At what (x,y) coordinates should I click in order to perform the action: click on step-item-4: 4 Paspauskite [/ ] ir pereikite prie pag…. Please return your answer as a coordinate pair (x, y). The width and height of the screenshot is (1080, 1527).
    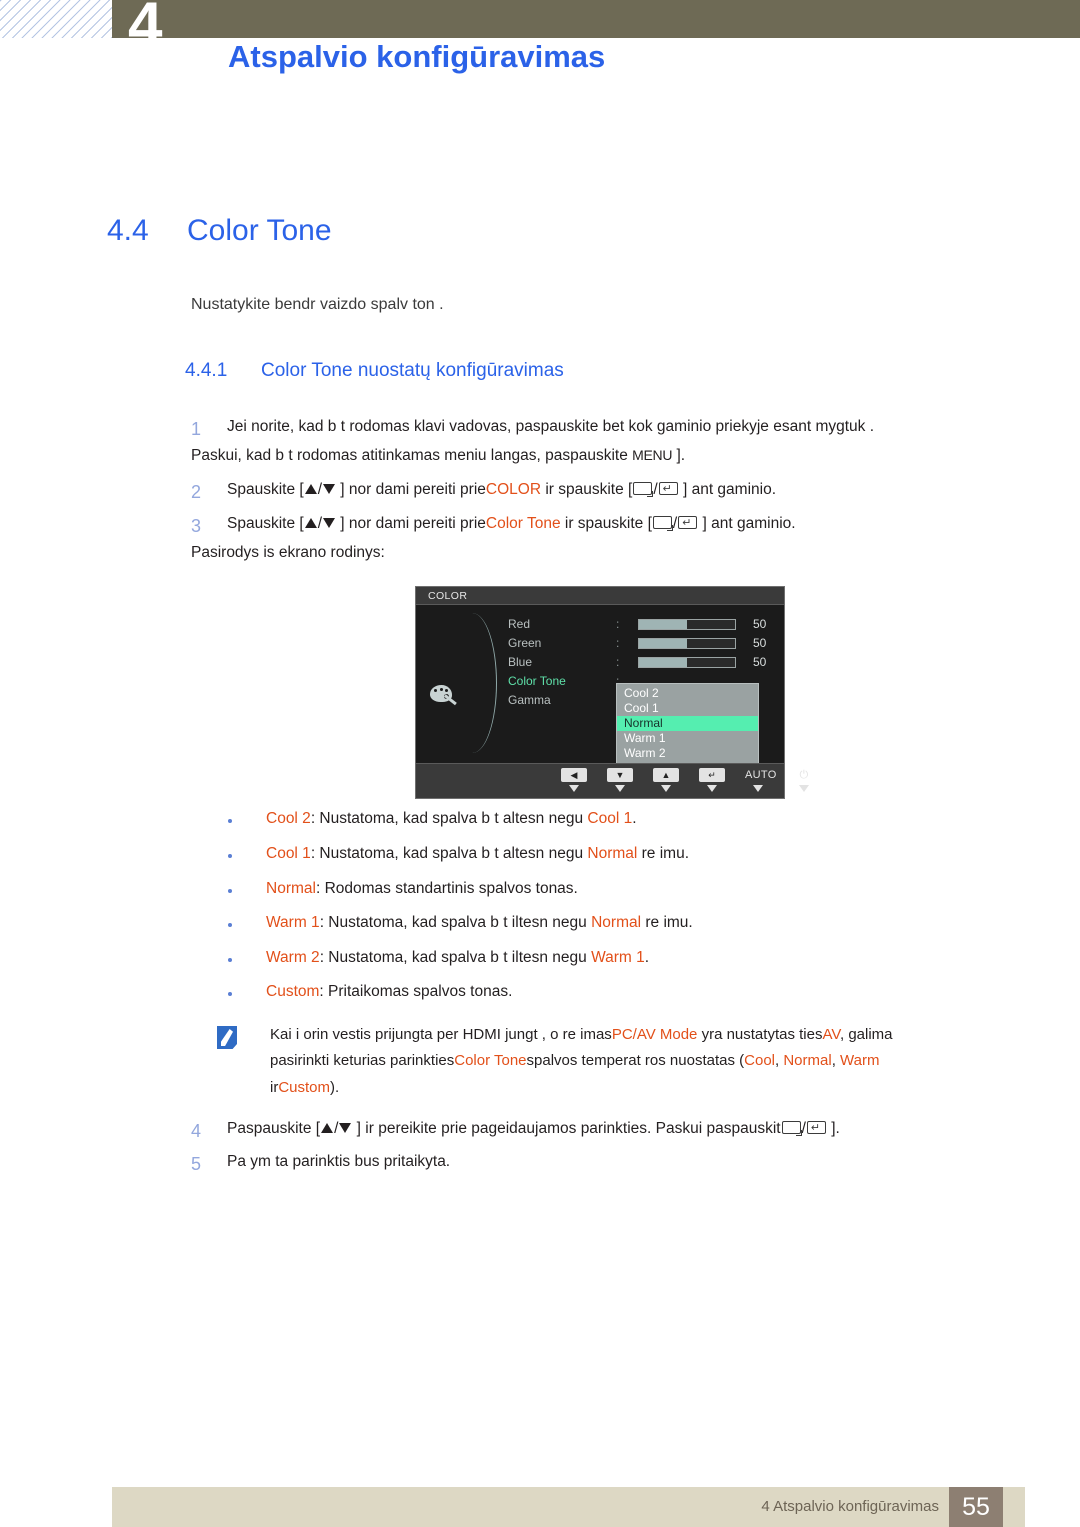
    Looking at the image, I should click on (515, 1128).